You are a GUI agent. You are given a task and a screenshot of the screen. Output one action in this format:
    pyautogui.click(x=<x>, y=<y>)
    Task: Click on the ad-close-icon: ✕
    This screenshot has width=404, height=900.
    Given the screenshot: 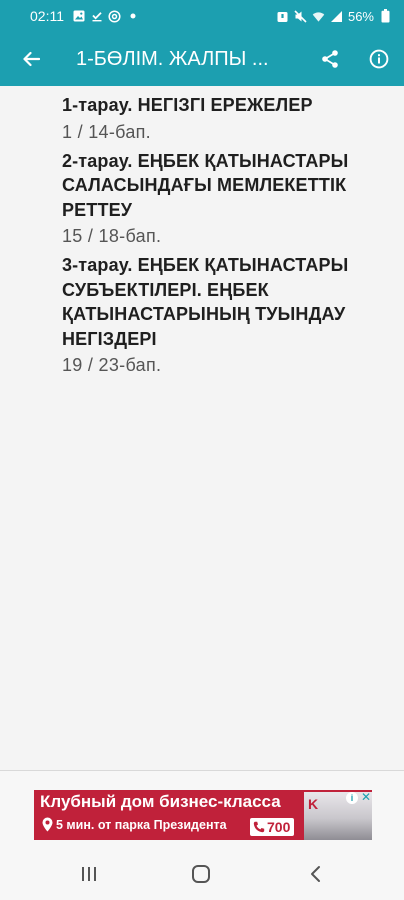 What is the action you would take?
    pyautogui.click(x=366, y=797)
    